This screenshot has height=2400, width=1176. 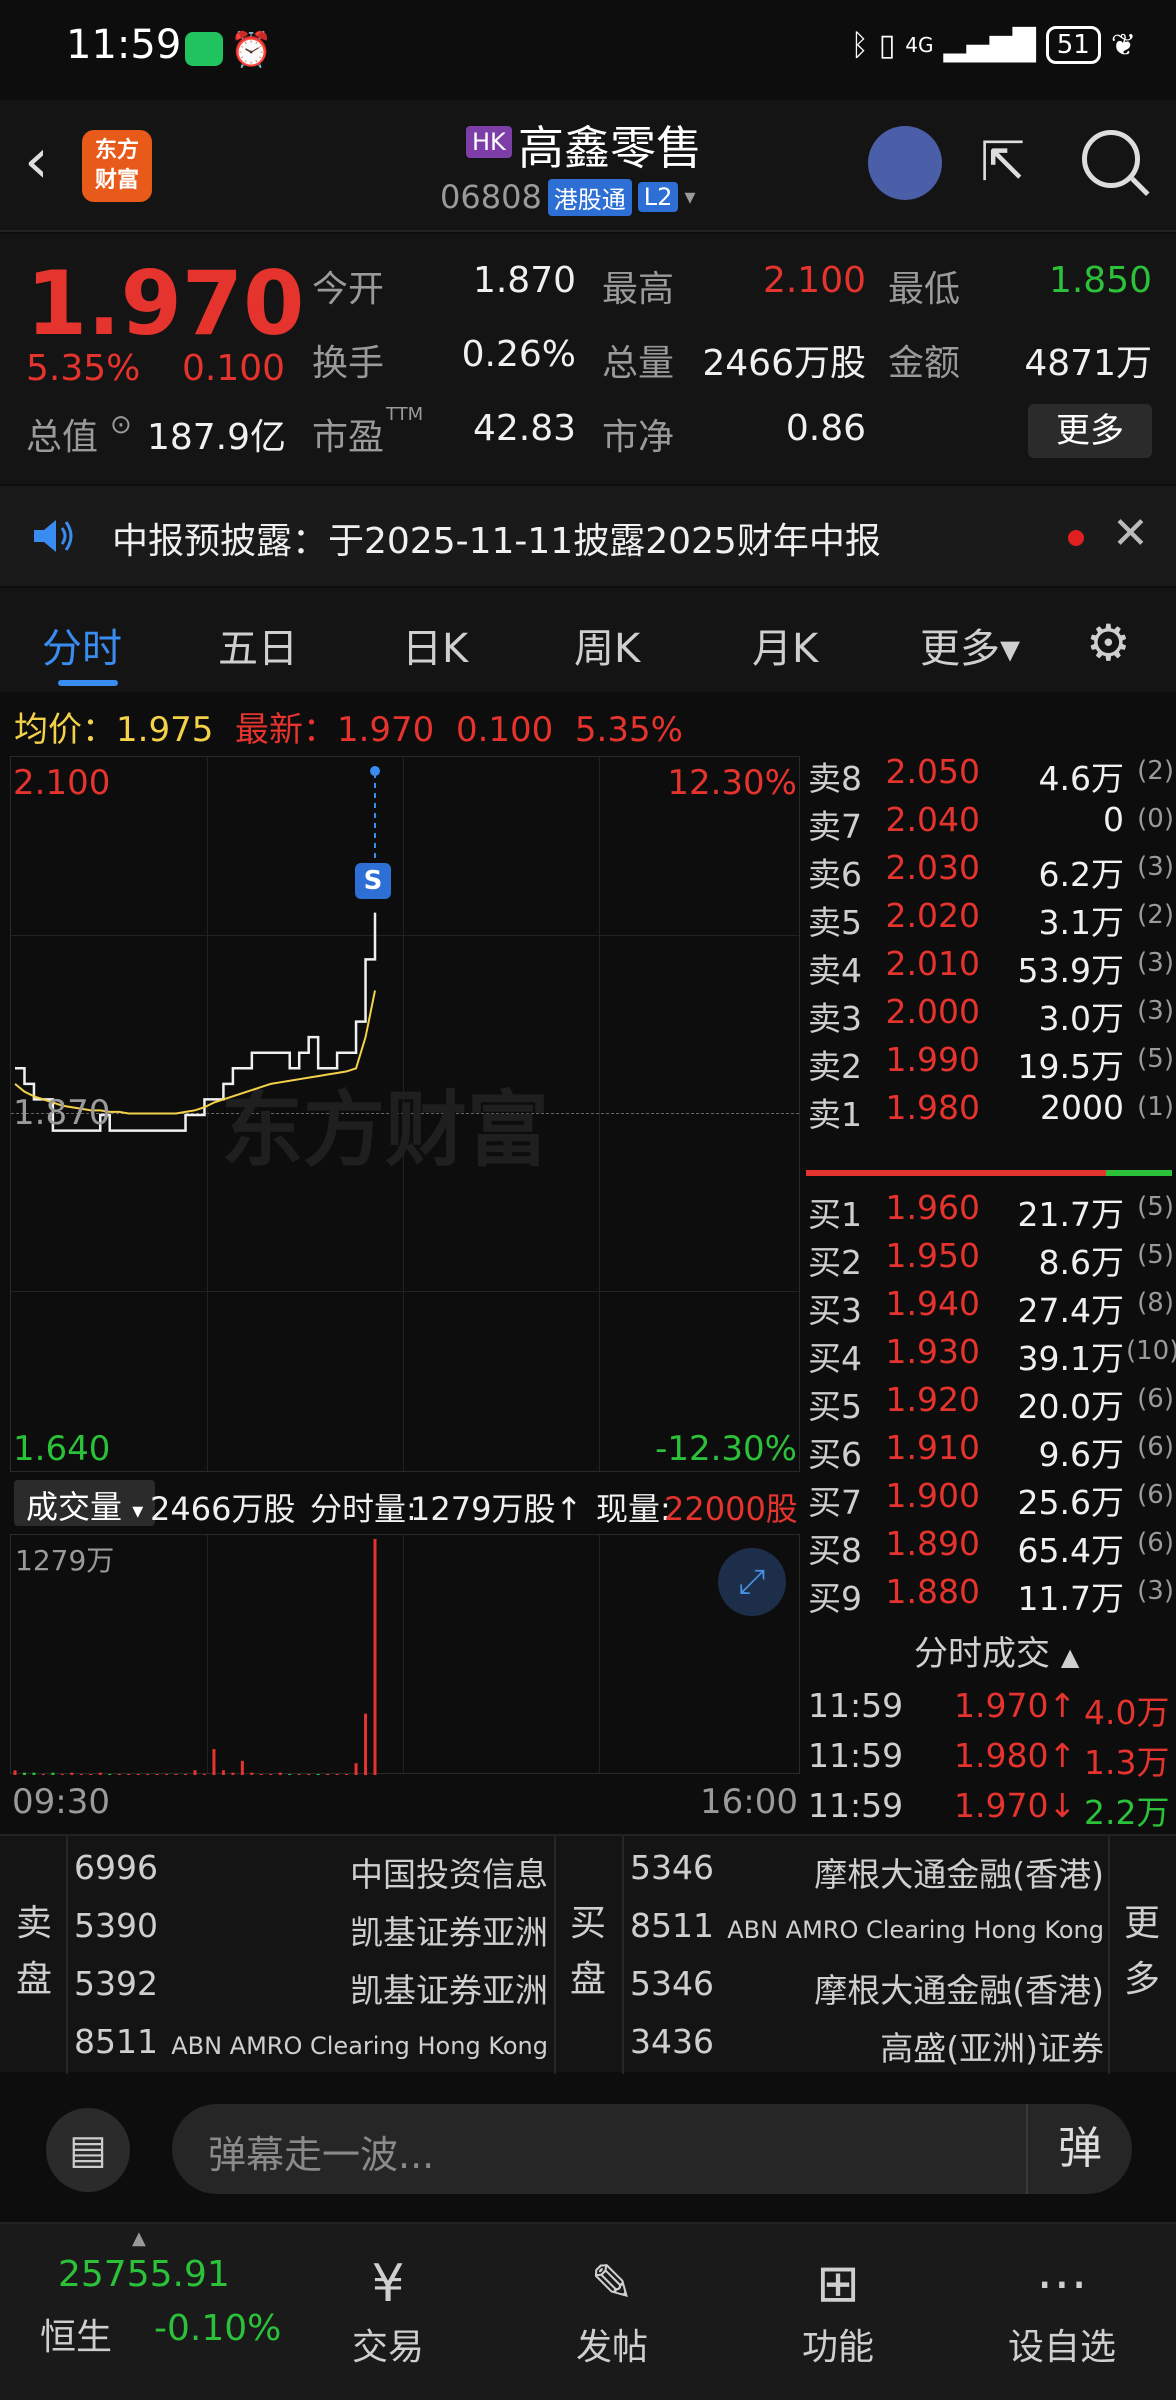 I want to click on nav-post: ✎ 发帖, so click(x=612, y=2312).